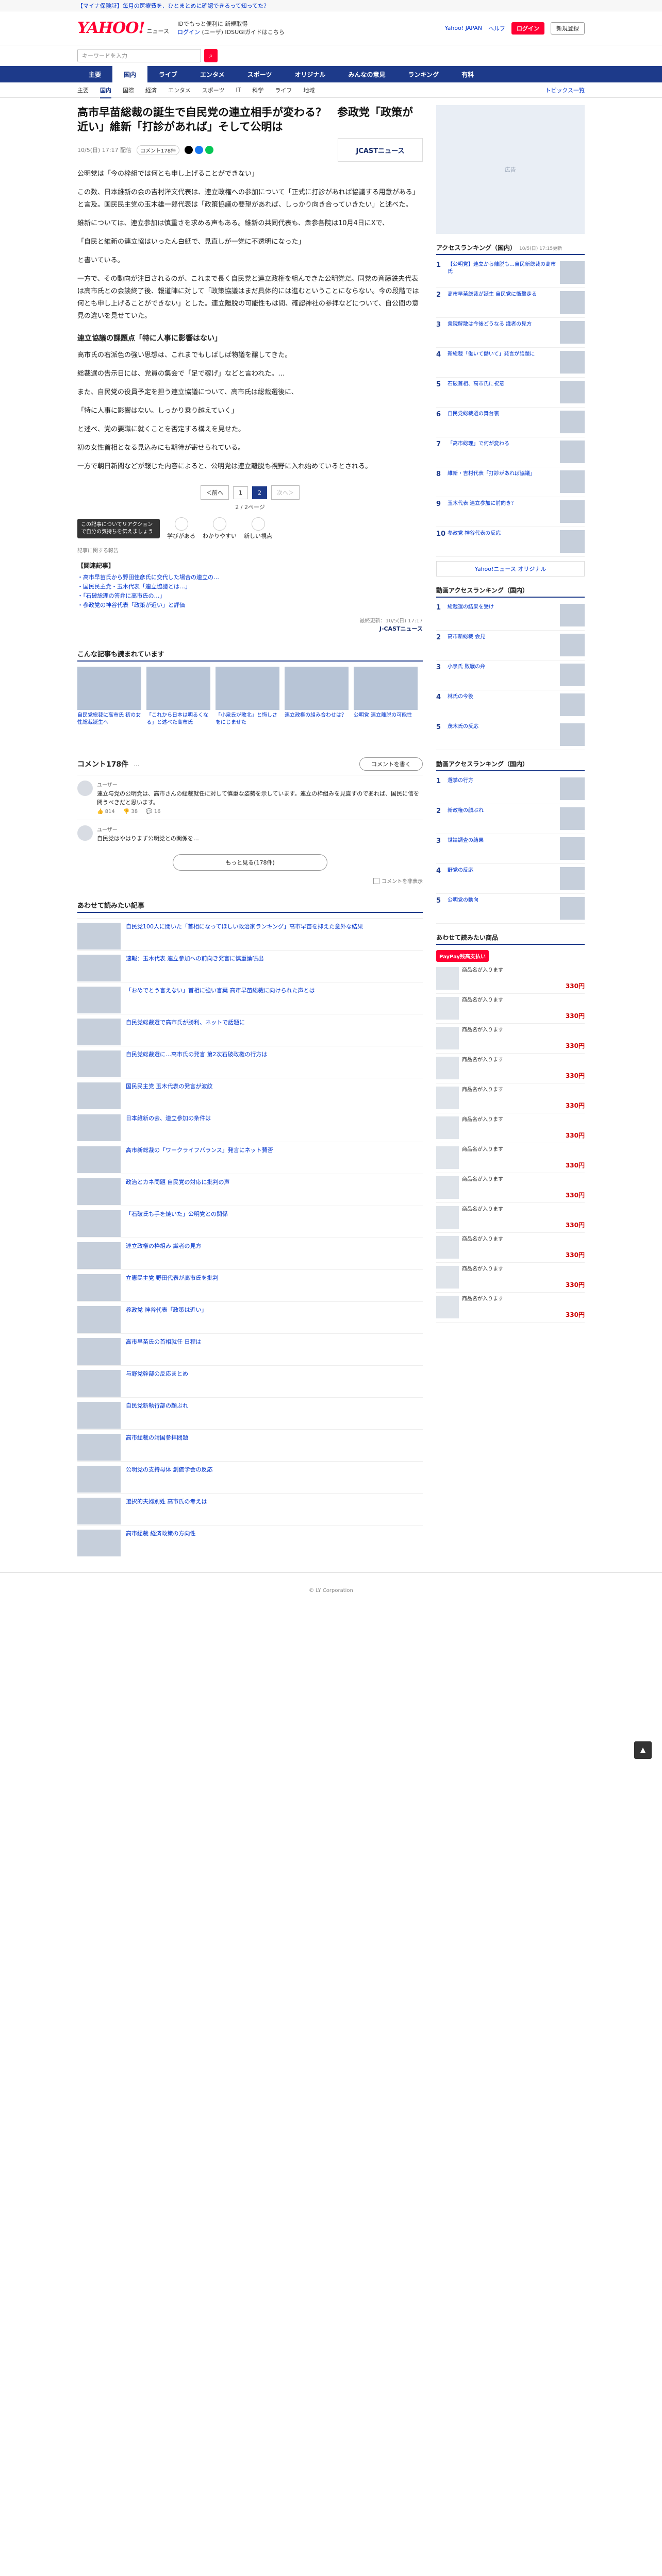 Image resolution: width=662 pixels, height=2576 pixels. I want to click on reaction-clear: わかりやすい, so click(220, 529).